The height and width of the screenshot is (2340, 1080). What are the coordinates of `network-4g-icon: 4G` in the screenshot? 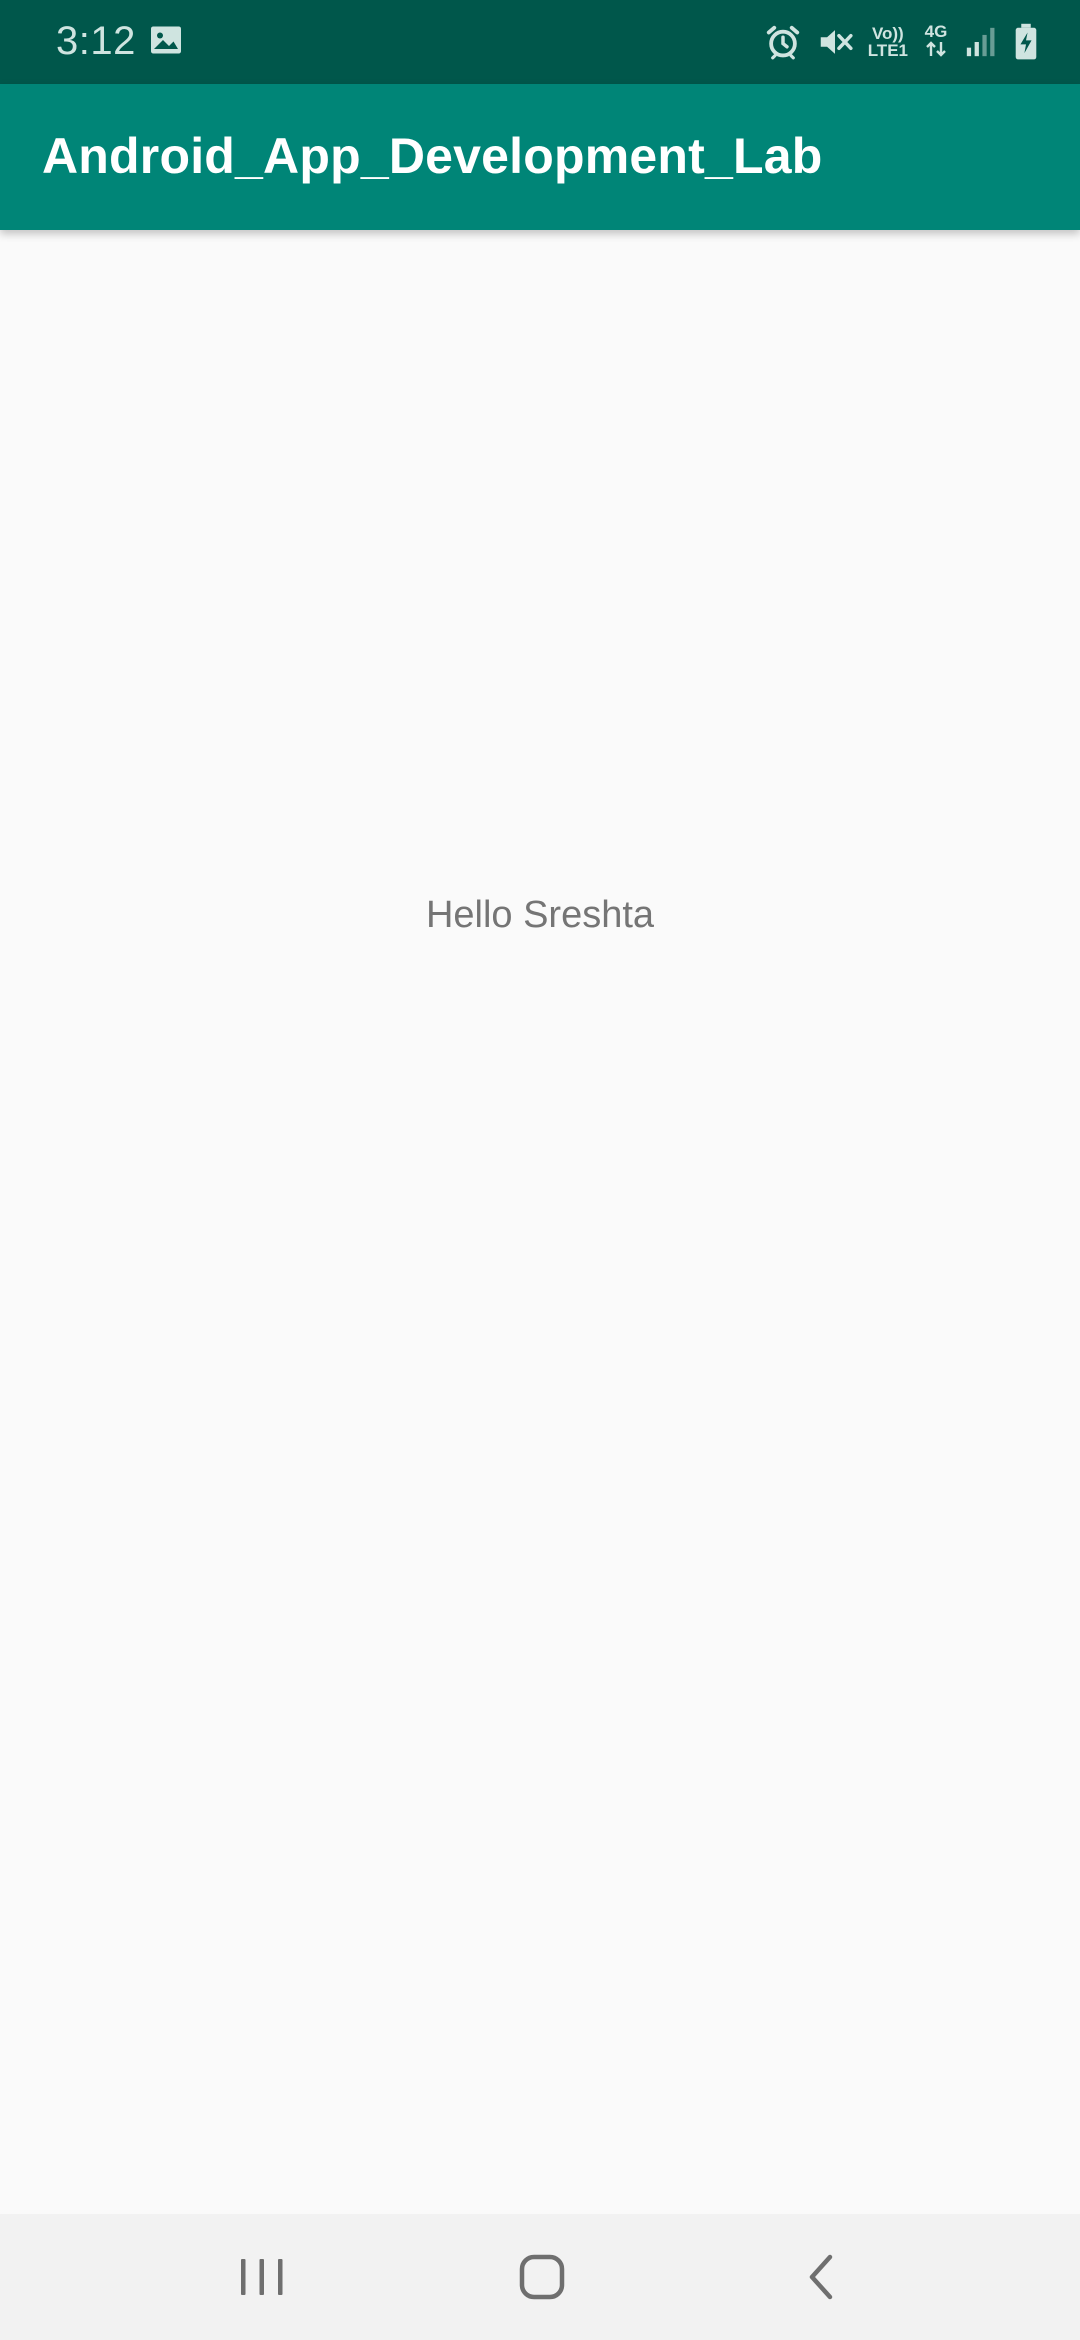 It's located at (936, 42).